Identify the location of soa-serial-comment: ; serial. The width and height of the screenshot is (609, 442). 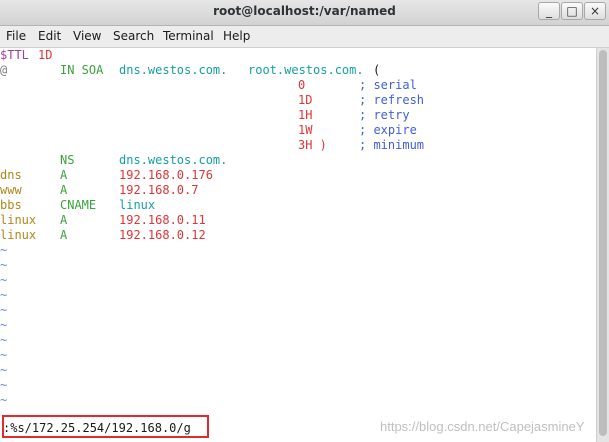
(388, 85).